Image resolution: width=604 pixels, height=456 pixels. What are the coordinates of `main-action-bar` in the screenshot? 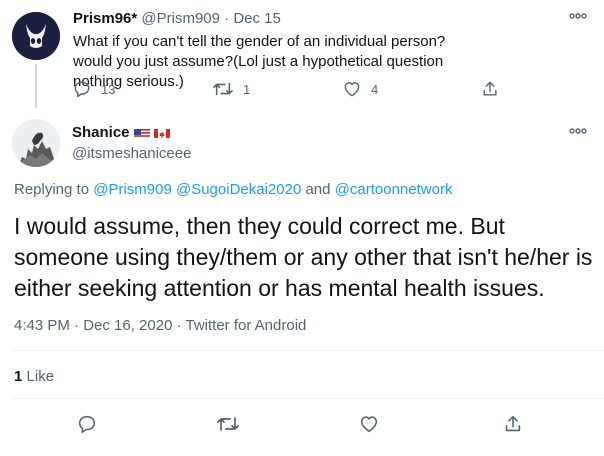 It's located at (302, 424).